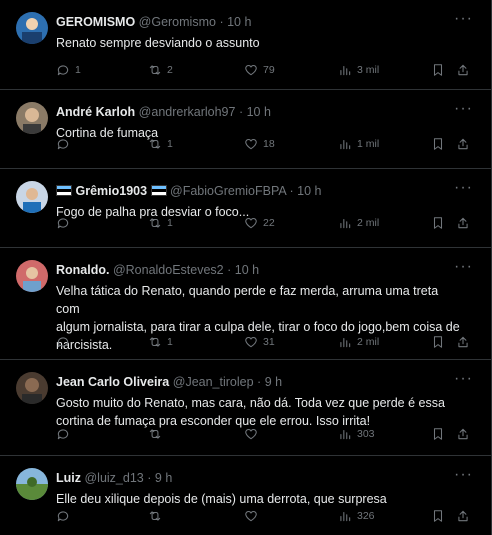  I want to click on views-button: 1 mil, so click(358, 144).